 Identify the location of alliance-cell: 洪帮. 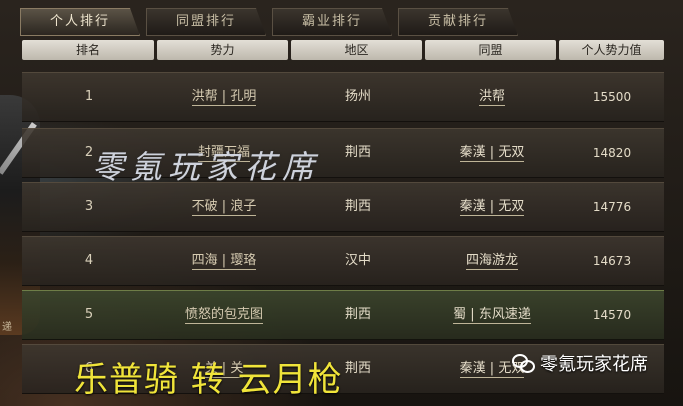
(492, 97).